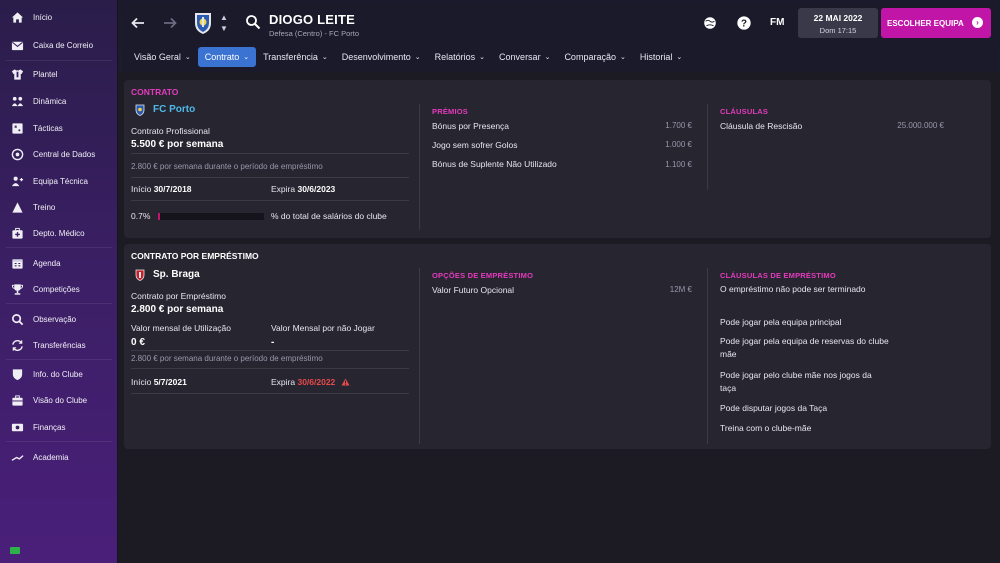  I want to click on sidebar-item-club-vision: Visão do Clube, so click(59, 400).